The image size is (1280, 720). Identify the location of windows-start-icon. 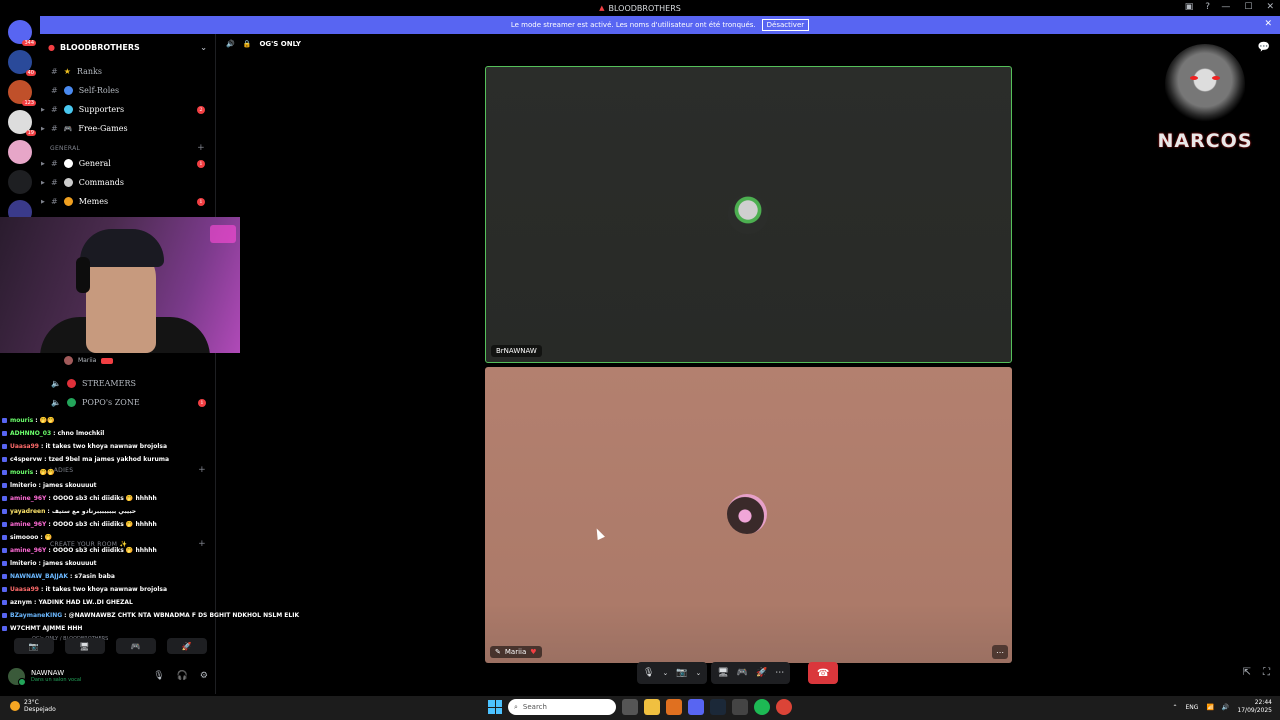
(495, 707).